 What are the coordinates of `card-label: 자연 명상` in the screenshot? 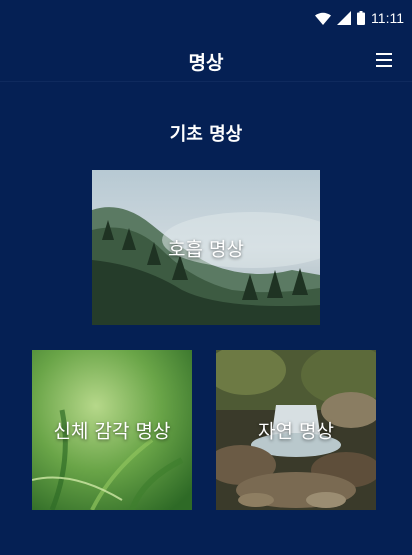 It's located at (296, 431).